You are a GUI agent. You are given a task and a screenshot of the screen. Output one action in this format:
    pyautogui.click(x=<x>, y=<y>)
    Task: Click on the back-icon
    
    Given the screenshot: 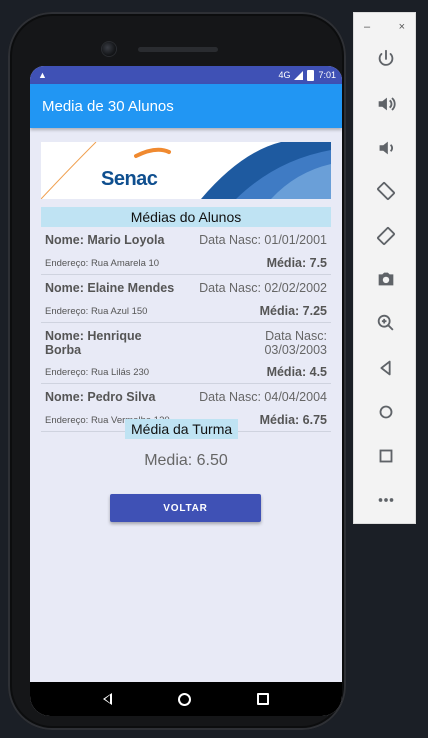 What is the action you would take?
    pyautogui.click(x=385, y=368)
    